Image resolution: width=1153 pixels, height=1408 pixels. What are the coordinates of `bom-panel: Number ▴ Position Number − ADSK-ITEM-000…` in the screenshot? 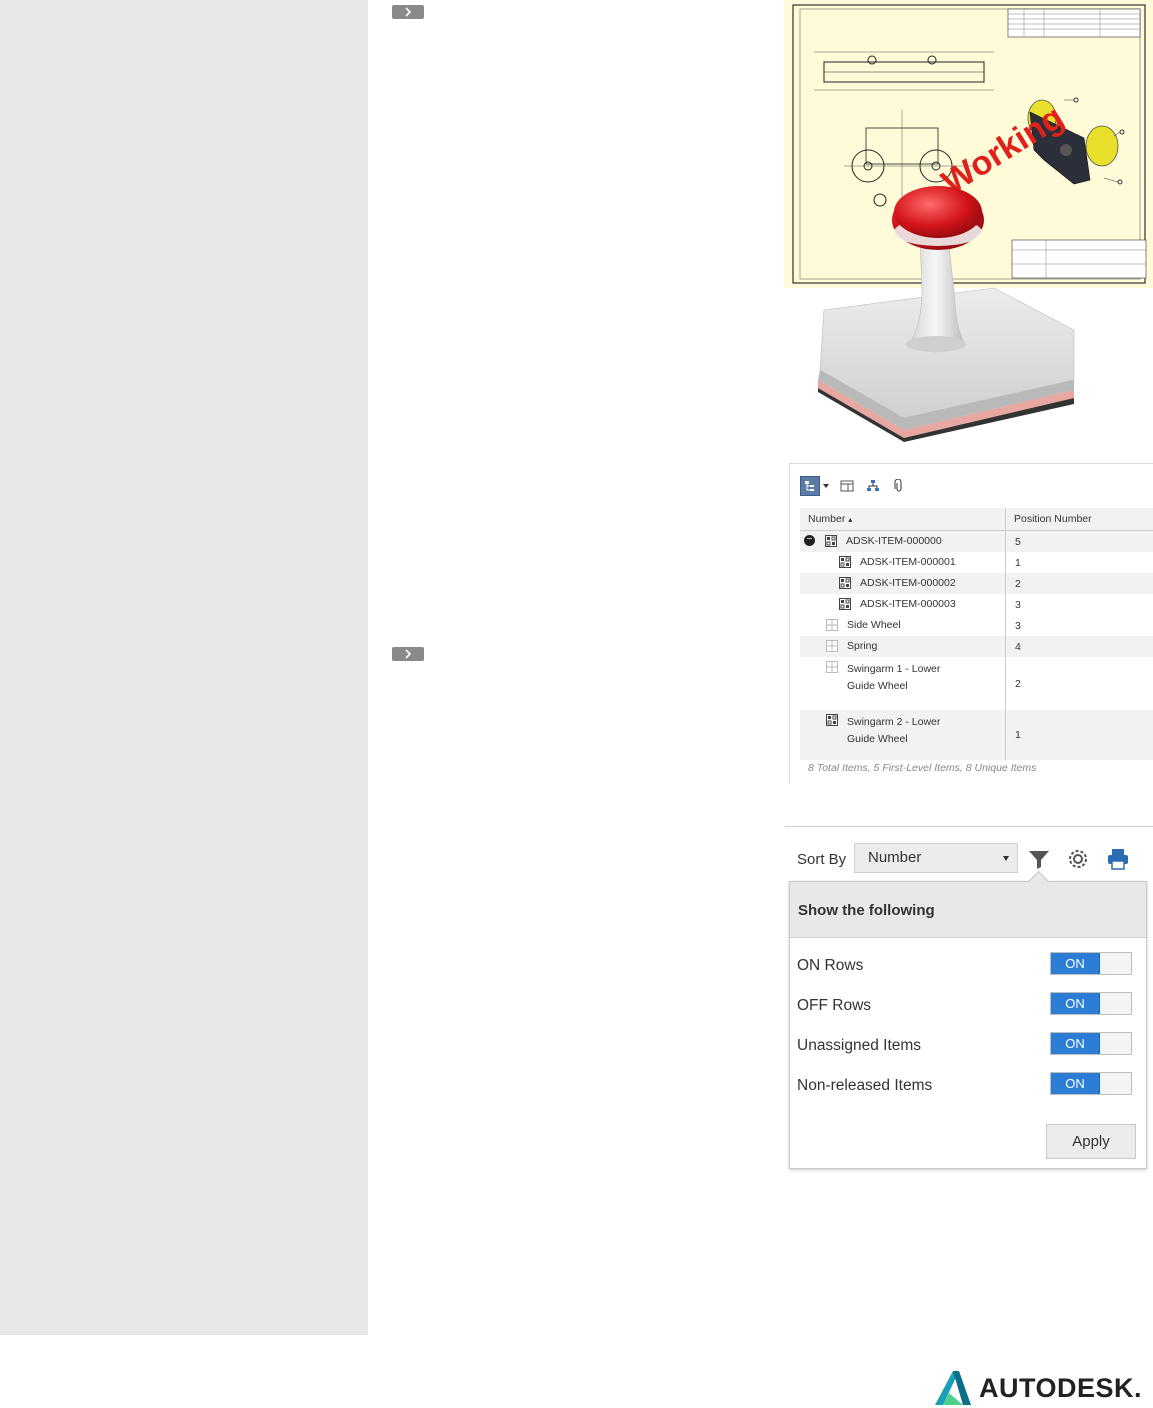 It's located at (971, 623).